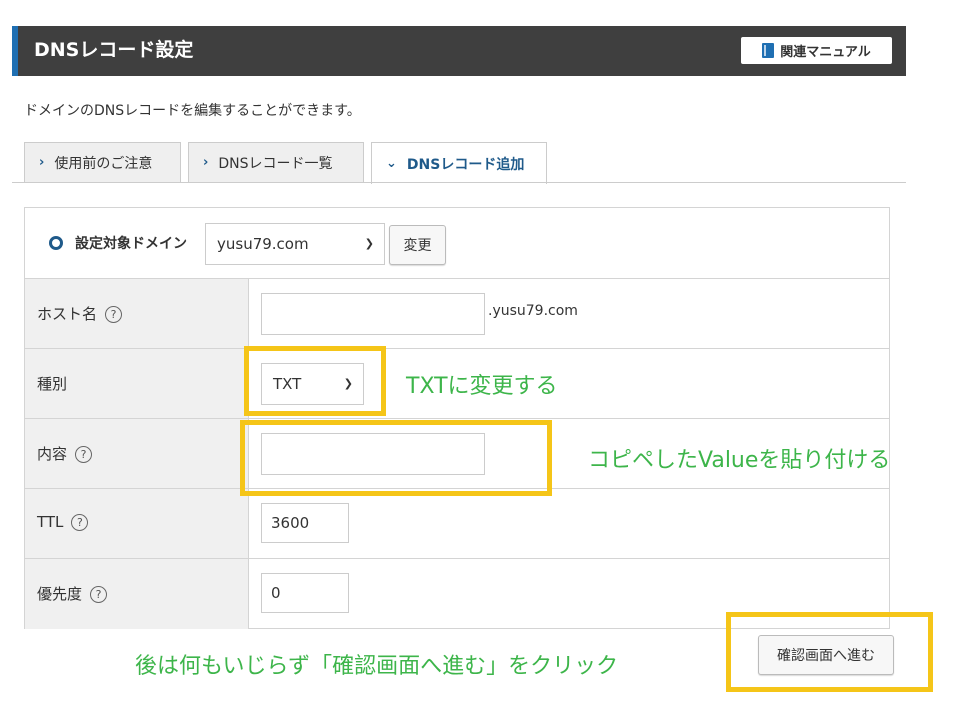 This screenshot has height=702, width=958. Describe the element at coordinates (377, 666) in the screenshot. I see `submit-annotation: 後は何もいじらず「確認画面へ進む」をクリック` at that location.